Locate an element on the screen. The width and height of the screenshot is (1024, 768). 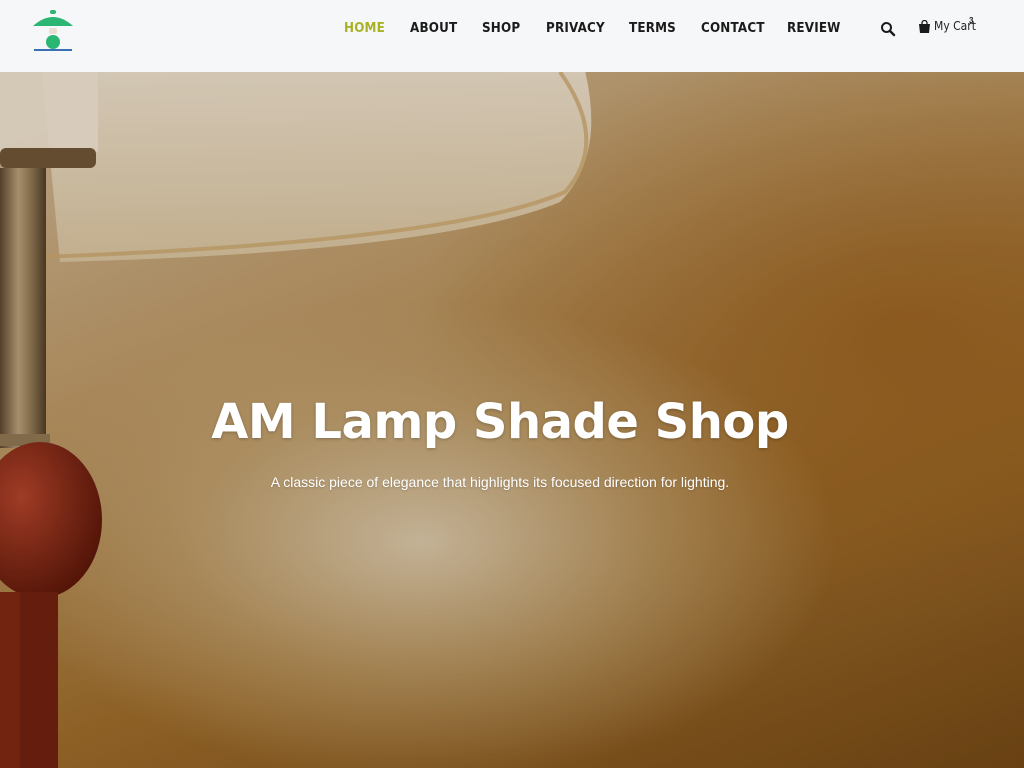
search-icon is located at coordinates (888, 29).